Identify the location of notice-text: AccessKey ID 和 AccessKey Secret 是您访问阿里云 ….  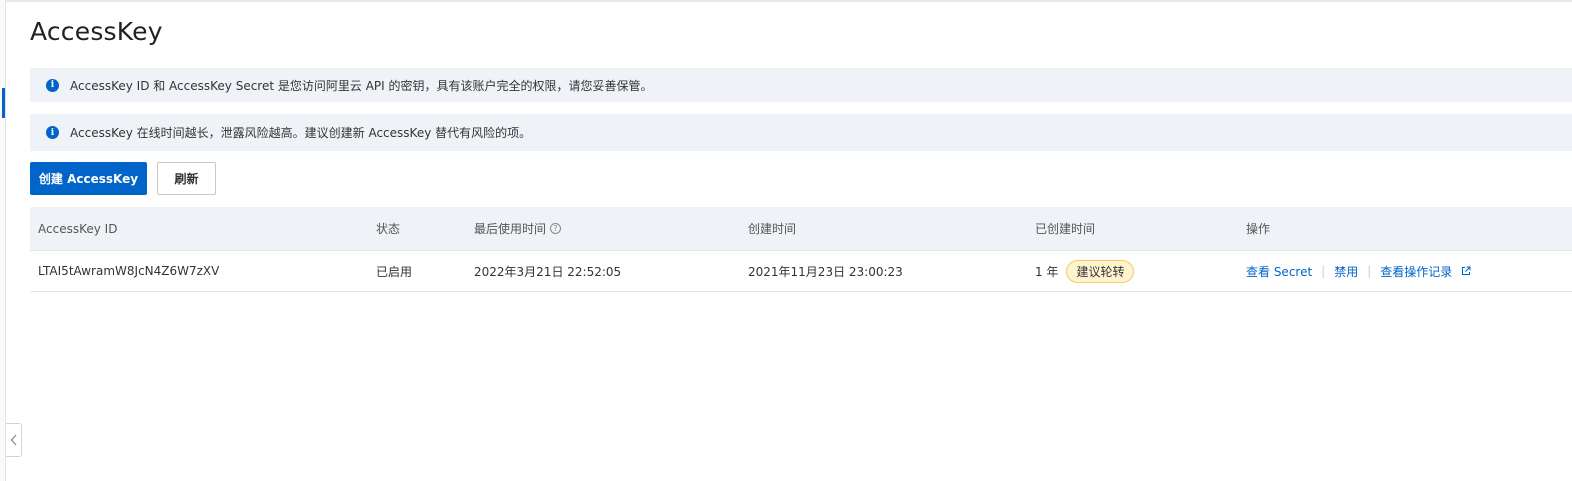
(361, 85).